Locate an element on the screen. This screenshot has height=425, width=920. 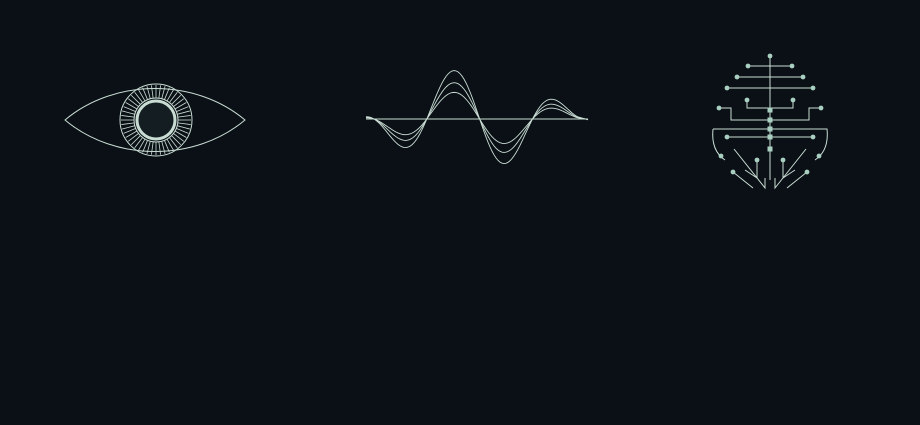
wave-lines is located at coordinates (477, 117).